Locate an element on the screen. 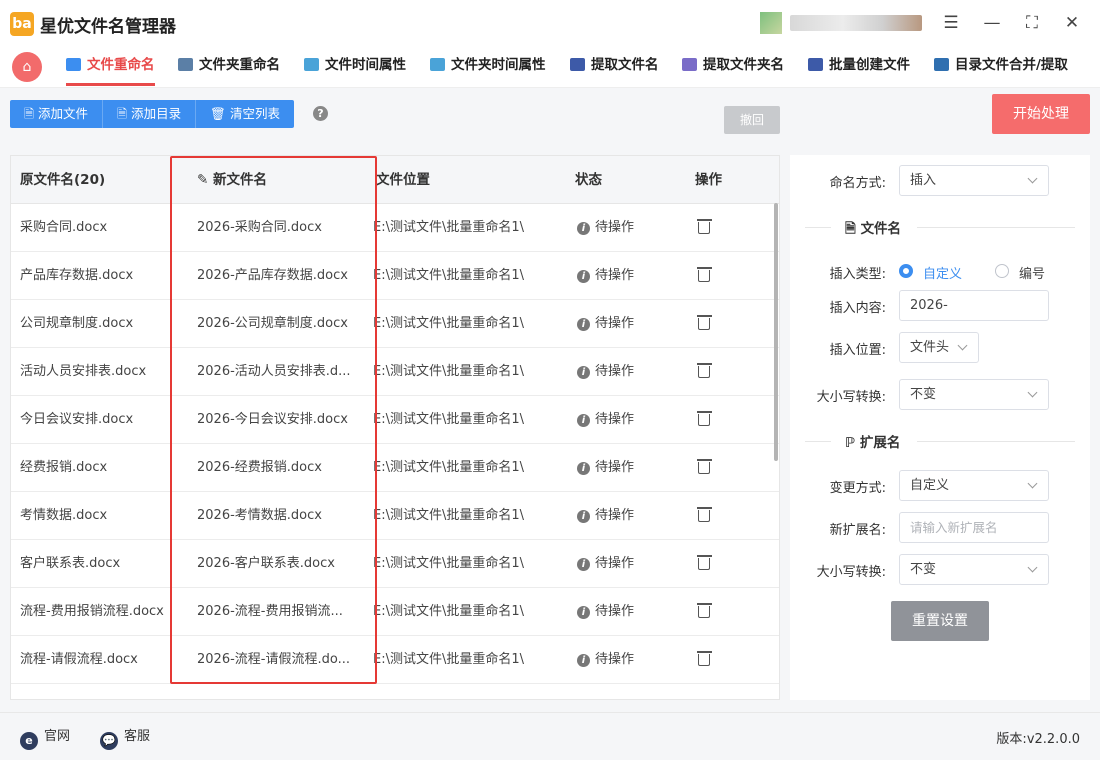 This screenshot has width=1100, height=760. original-filename: 公司规章制度.docx is located at coordinates (77, 323).